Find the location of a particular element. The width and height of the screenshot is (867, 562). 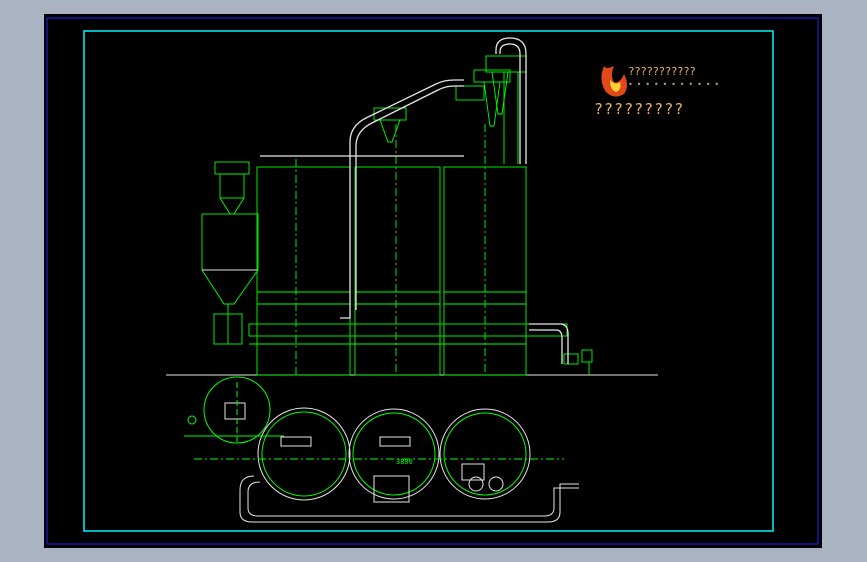

title-text: ??????????? is located at coordinates (662, 71).